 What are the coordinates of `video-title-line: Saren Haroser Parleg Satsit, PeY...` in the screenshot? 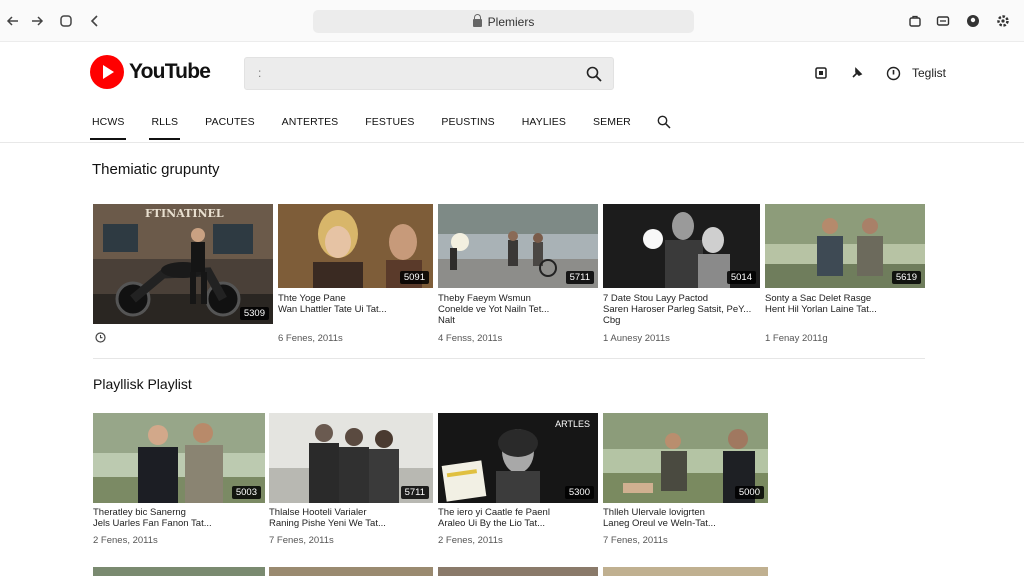 It's located at (677, 309).